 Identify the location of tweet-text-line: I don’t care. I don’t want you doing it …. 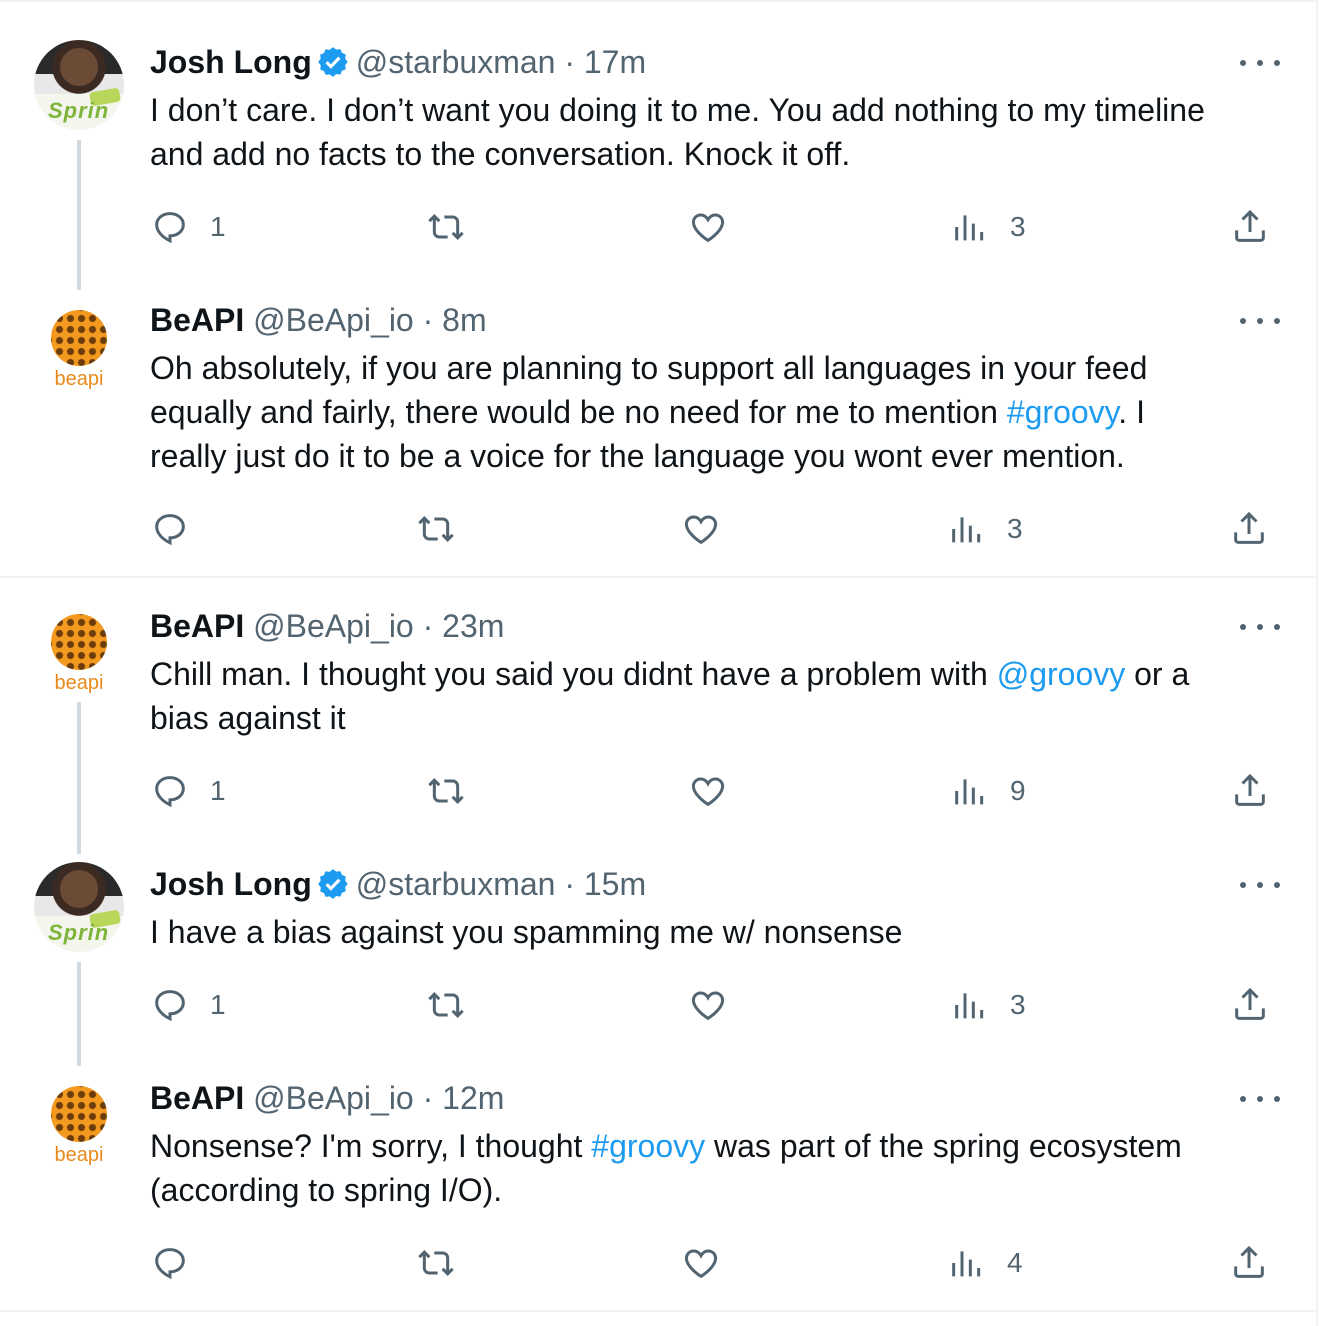
(677, 110).